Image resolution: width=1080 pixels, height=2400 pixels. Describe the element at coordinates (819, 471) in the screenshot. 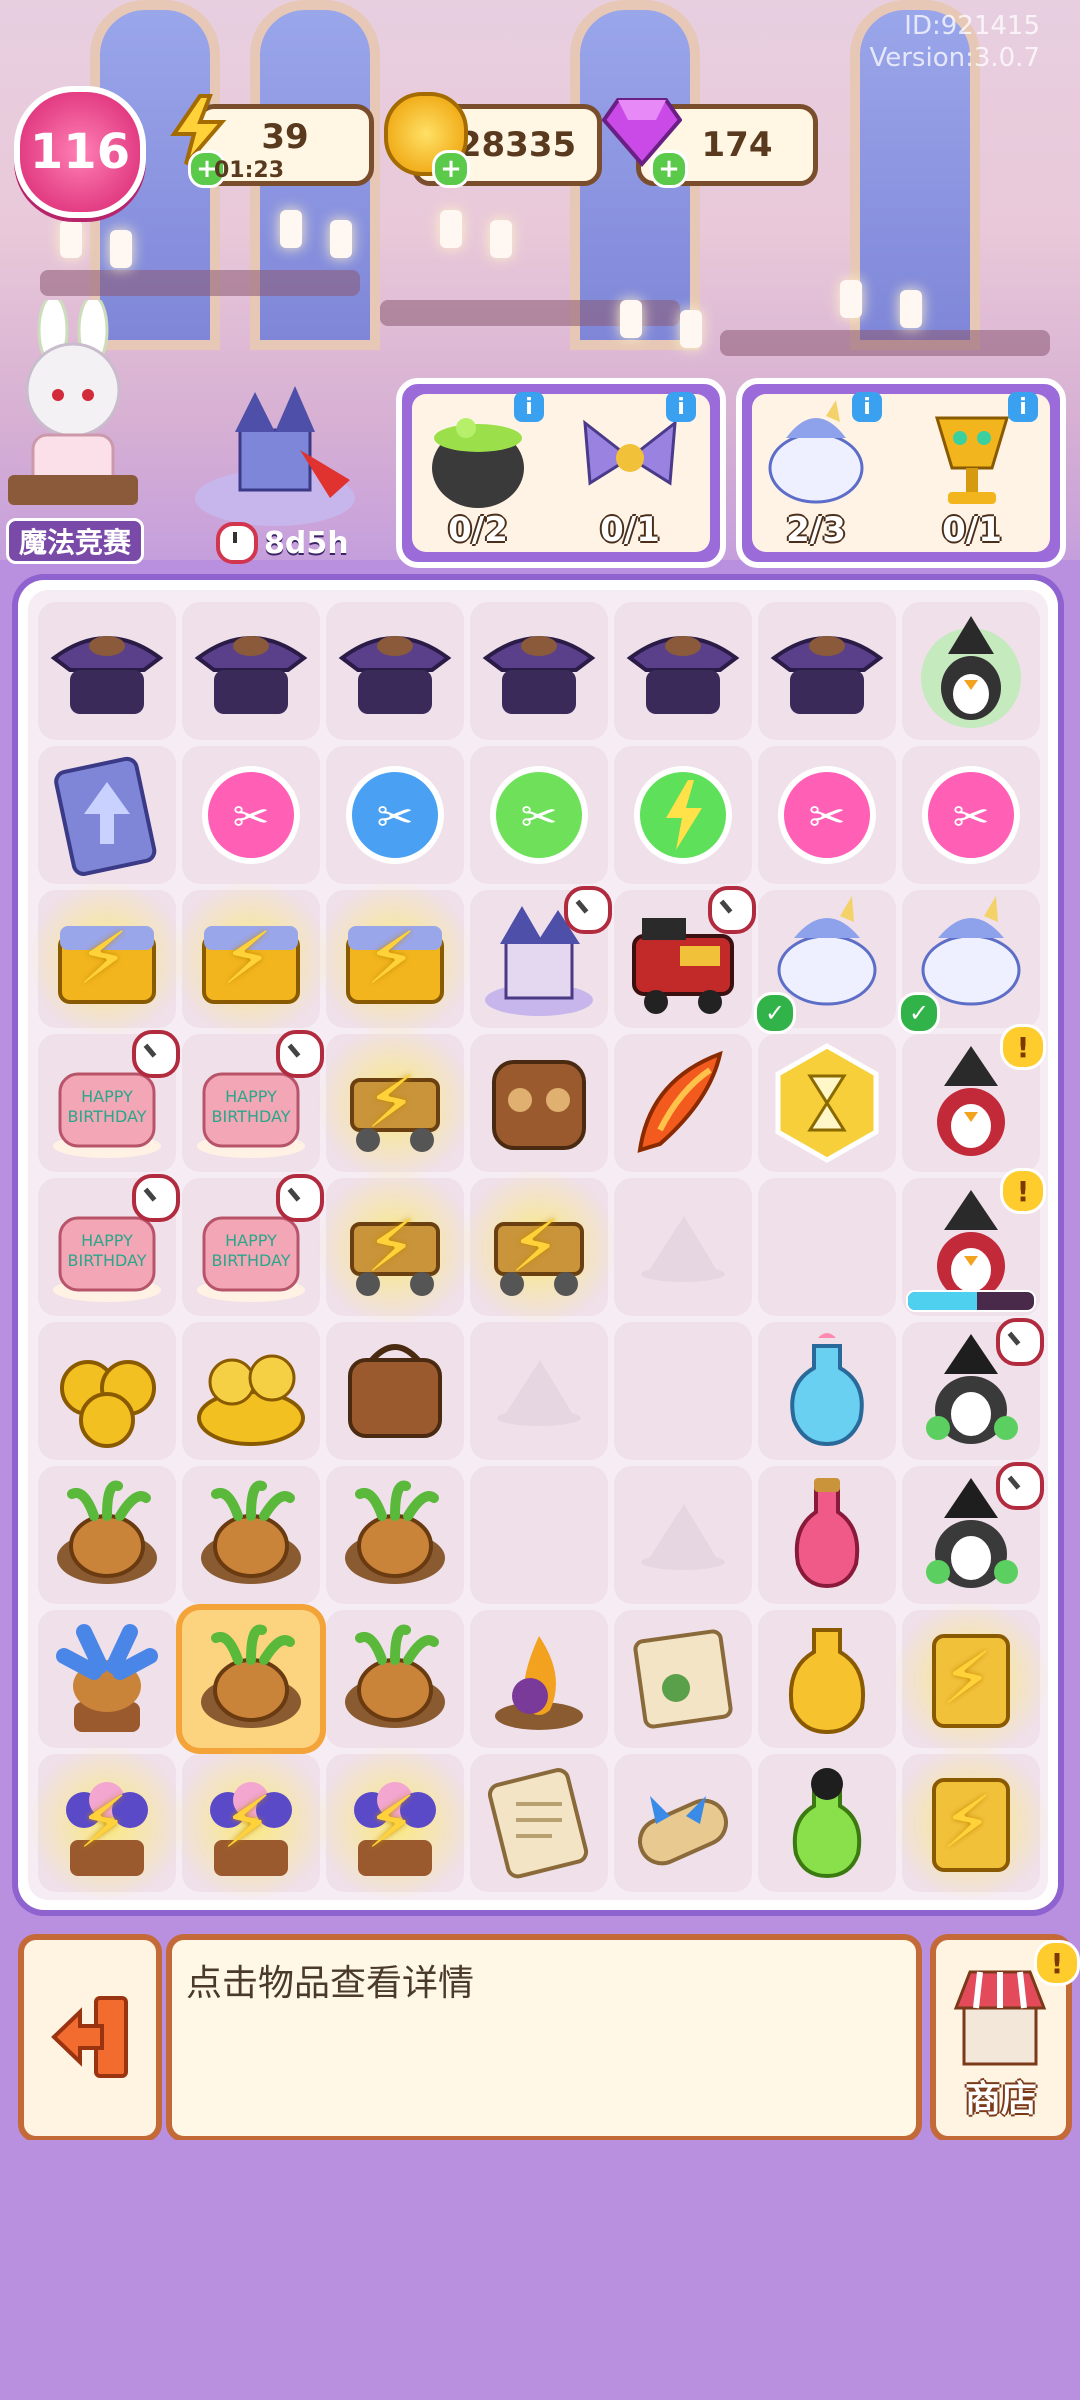

I see `order-item-unicorn: i 2/3` at that location.